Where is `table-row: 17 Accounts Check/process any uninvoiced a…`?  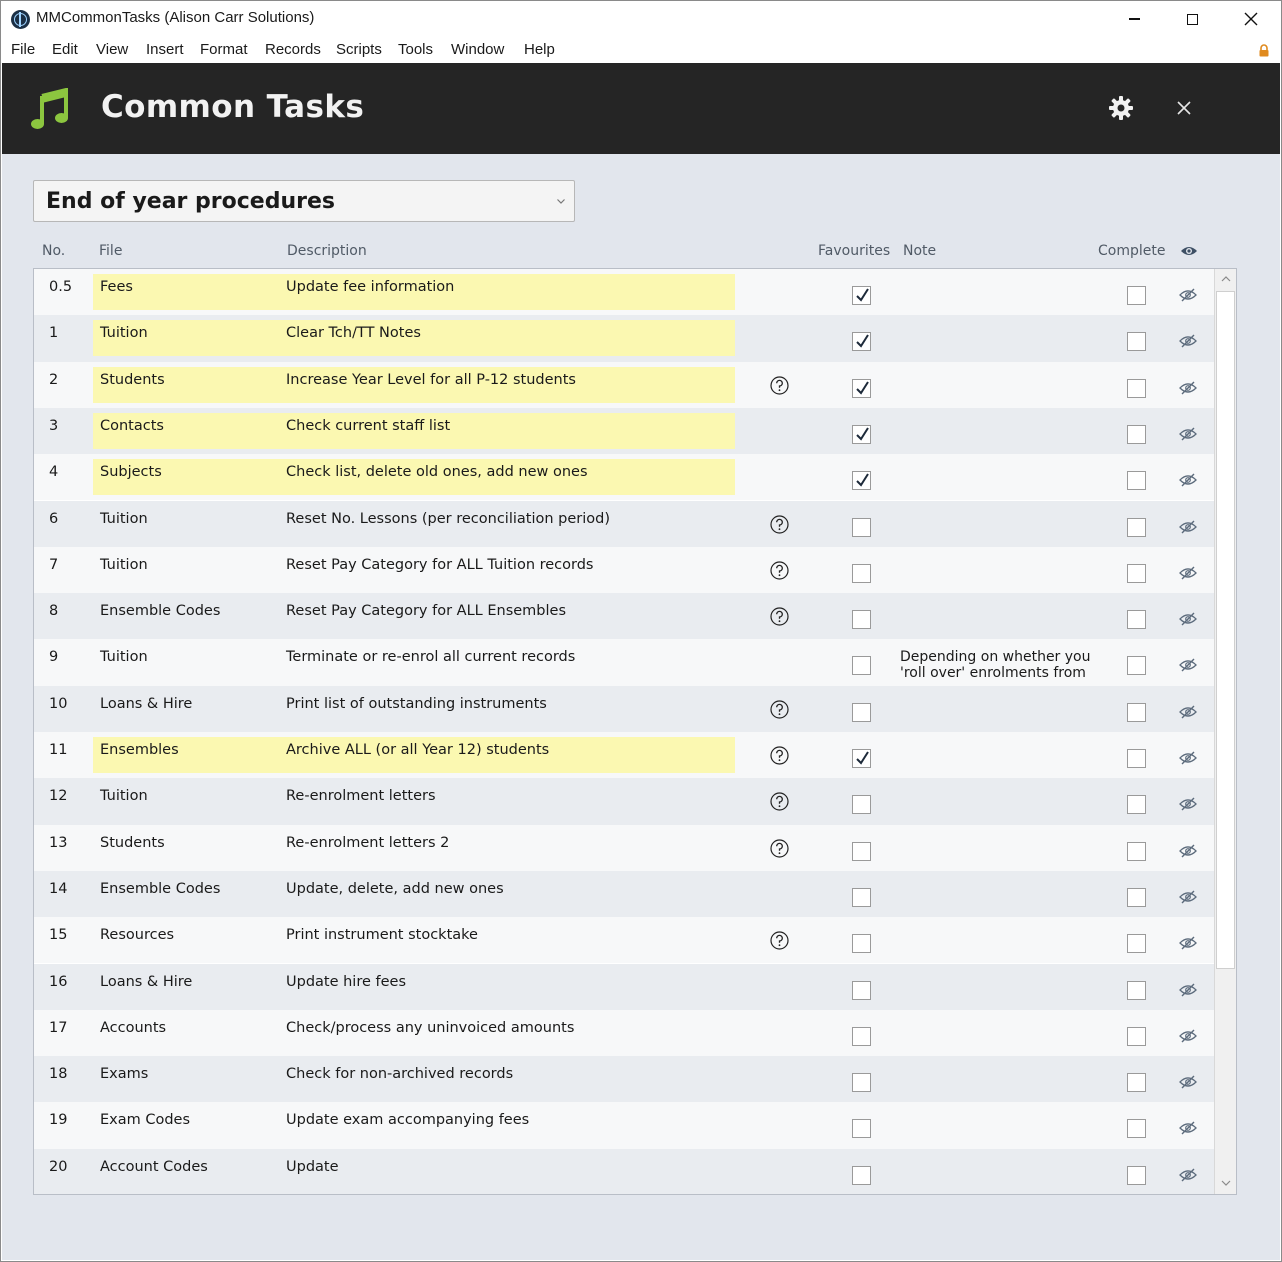
table-row: 17 Accounts Check/process any uninvoiced a… is located at coordinates (624, 1033).